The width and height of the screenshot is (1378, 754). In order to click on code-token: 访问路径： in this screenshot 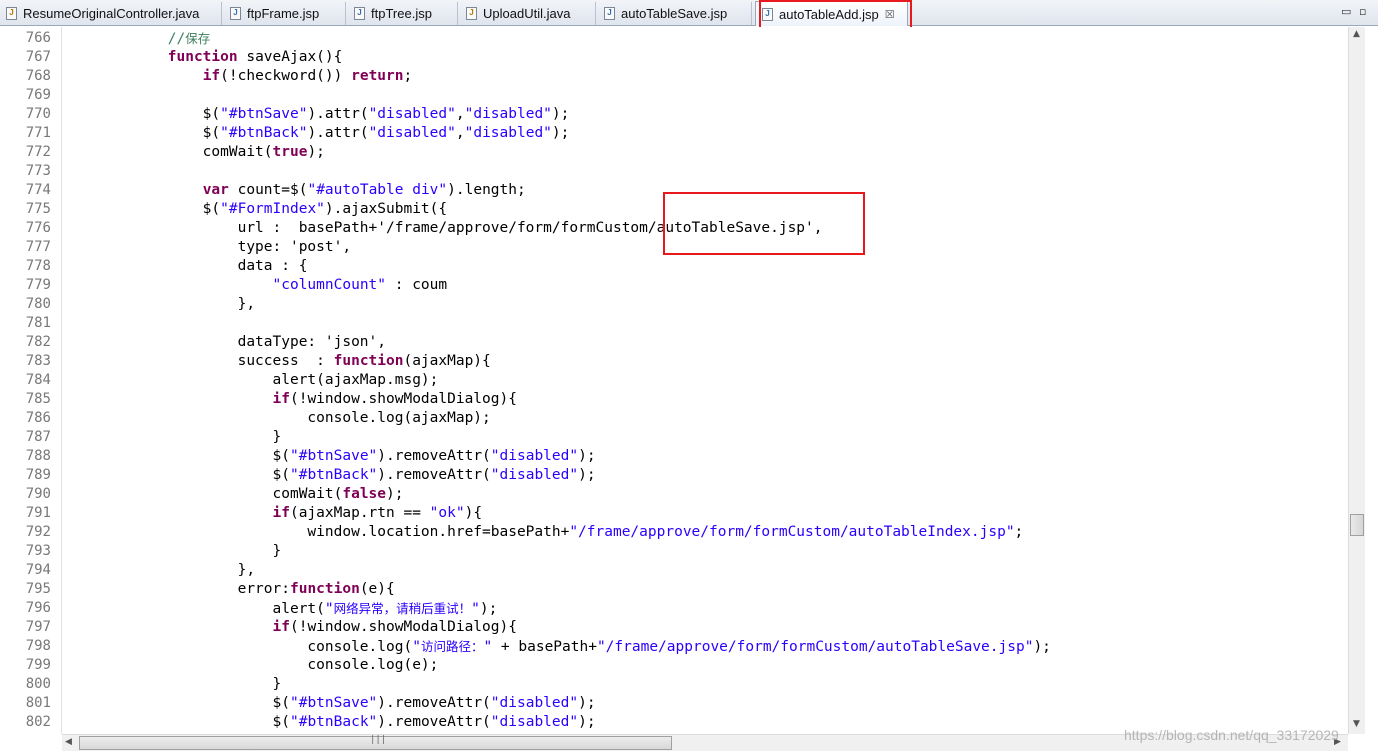, I will do `click(452, 646)`.